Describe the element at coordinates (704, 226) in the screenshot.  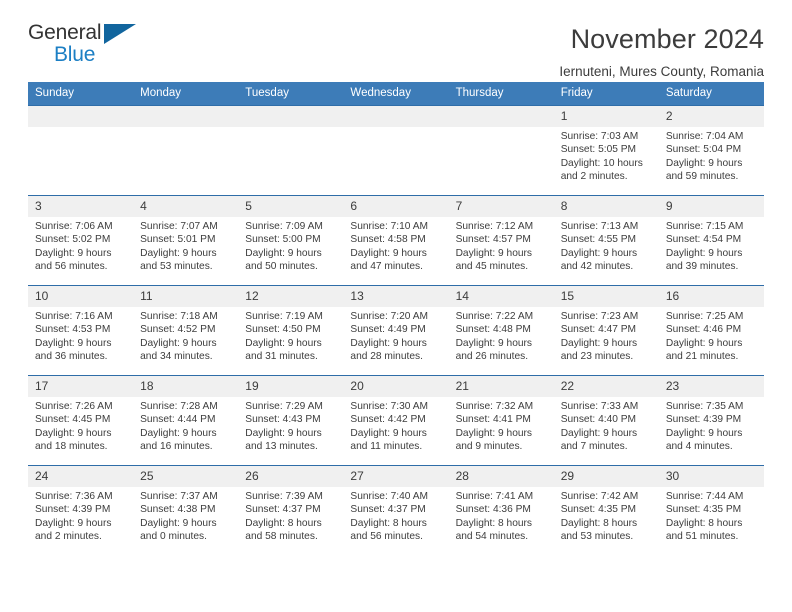
I see `sunrise-text: Sunrise: 7:15 AM` at that location.